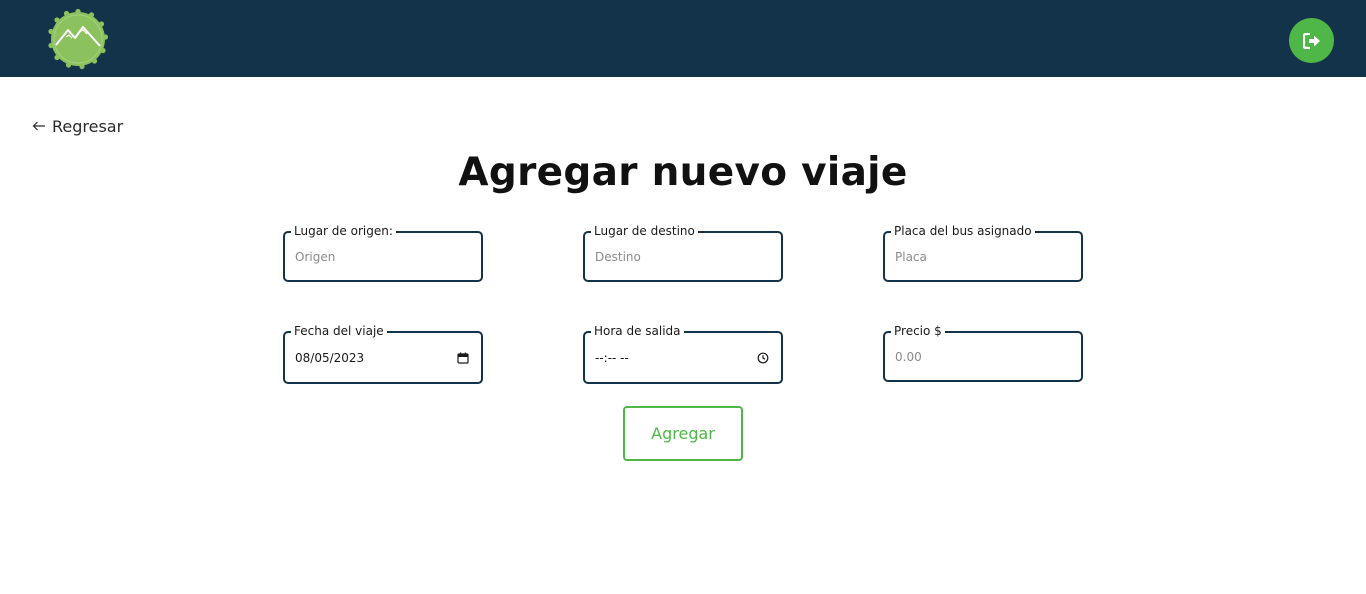 The image size is (1366, 594). I want to click on mountain-badge-logo-icon, so click(78, 39).